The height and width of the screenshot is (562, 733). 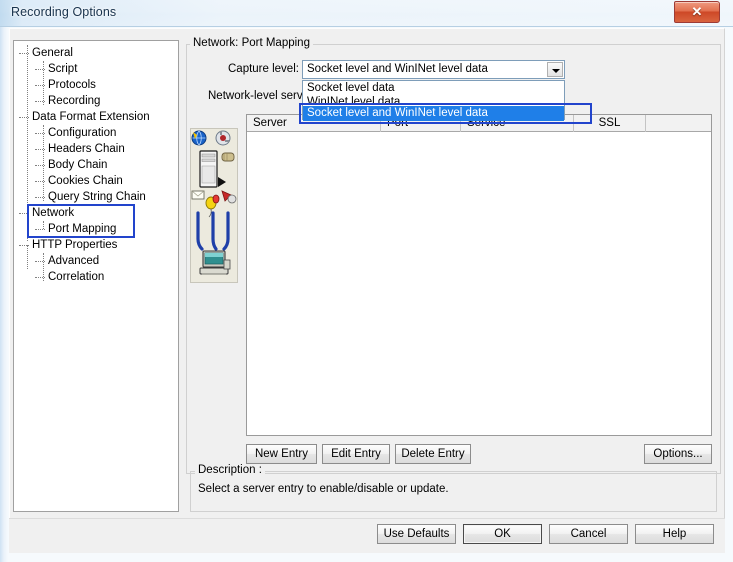 What do you see at coordinates (356, 454) in the screenshot?
I see `edit-entry-button: Edit Entry` at bounding box center [356, 454].